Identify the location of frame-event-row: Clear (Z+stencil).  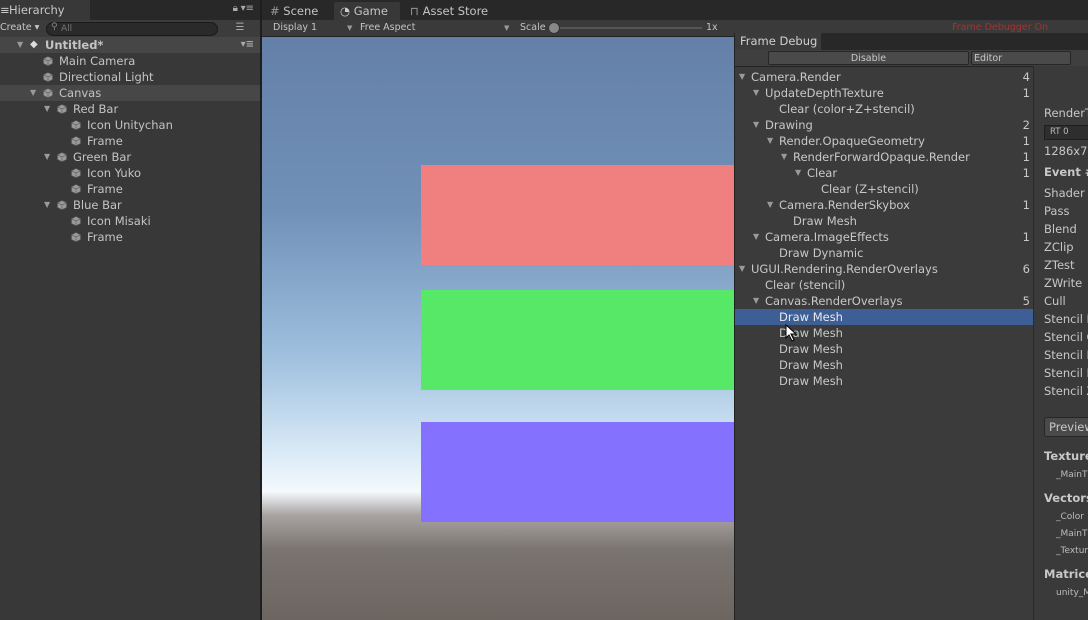
(884, 189).